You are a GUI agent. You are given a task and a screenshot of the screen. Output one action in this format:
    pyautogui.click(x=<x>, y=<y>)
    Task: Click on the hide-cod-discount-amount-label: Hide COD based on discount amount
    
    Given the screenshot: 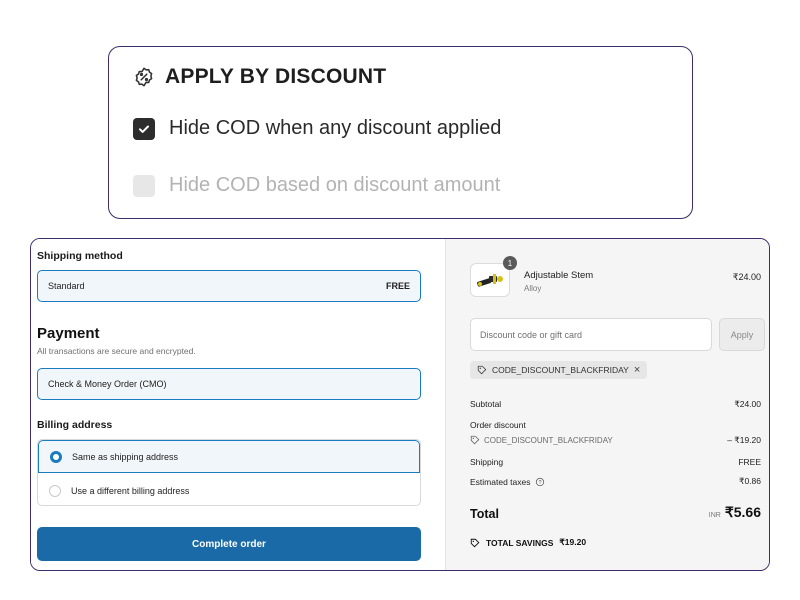 What is the action you would take?
    pyautogui.click(x=335, y=185)
    